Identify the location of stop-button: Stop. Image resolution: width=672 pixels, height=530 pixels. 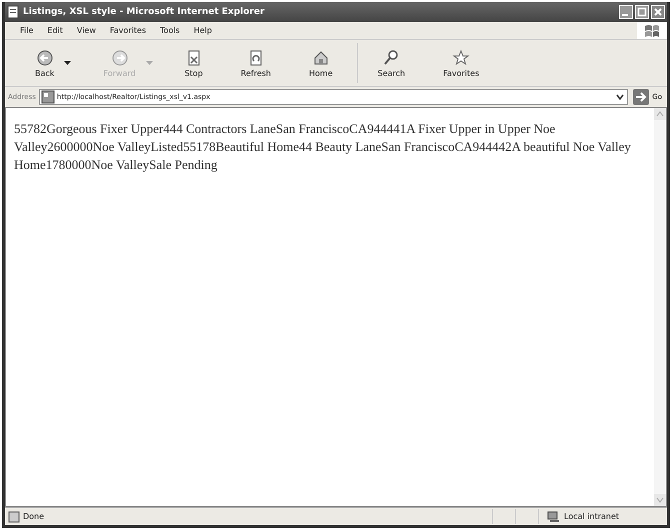
(193, 63).